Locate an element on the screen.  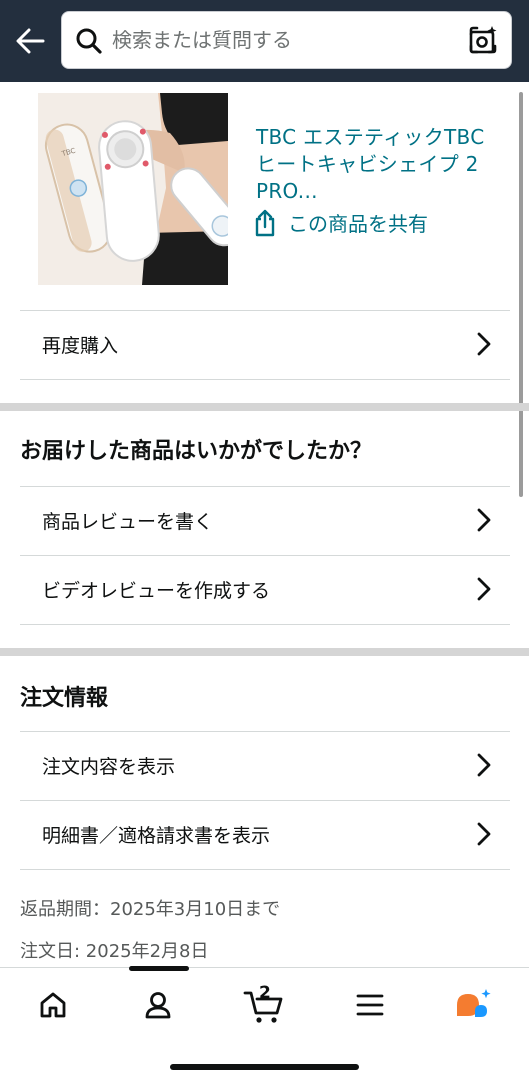
order-info-heading: 注文情報 is located at coordinates (64, 698).